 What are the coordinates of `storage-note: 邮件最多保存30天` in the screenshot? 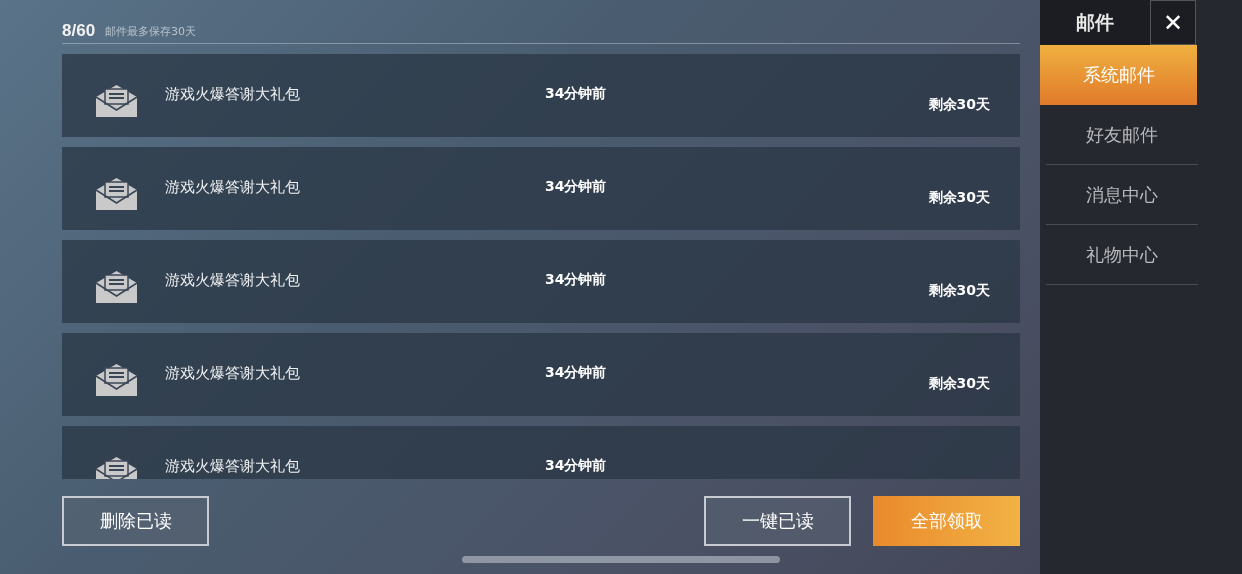 It's located at (151, 32).